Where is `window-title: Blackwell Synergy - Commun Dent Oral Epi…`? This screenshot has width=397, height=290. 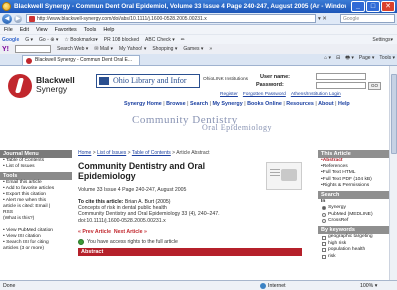 window-title: Blackwell Synergy - Commun Dent Oral Epi… is located at coordinates (180, 6).